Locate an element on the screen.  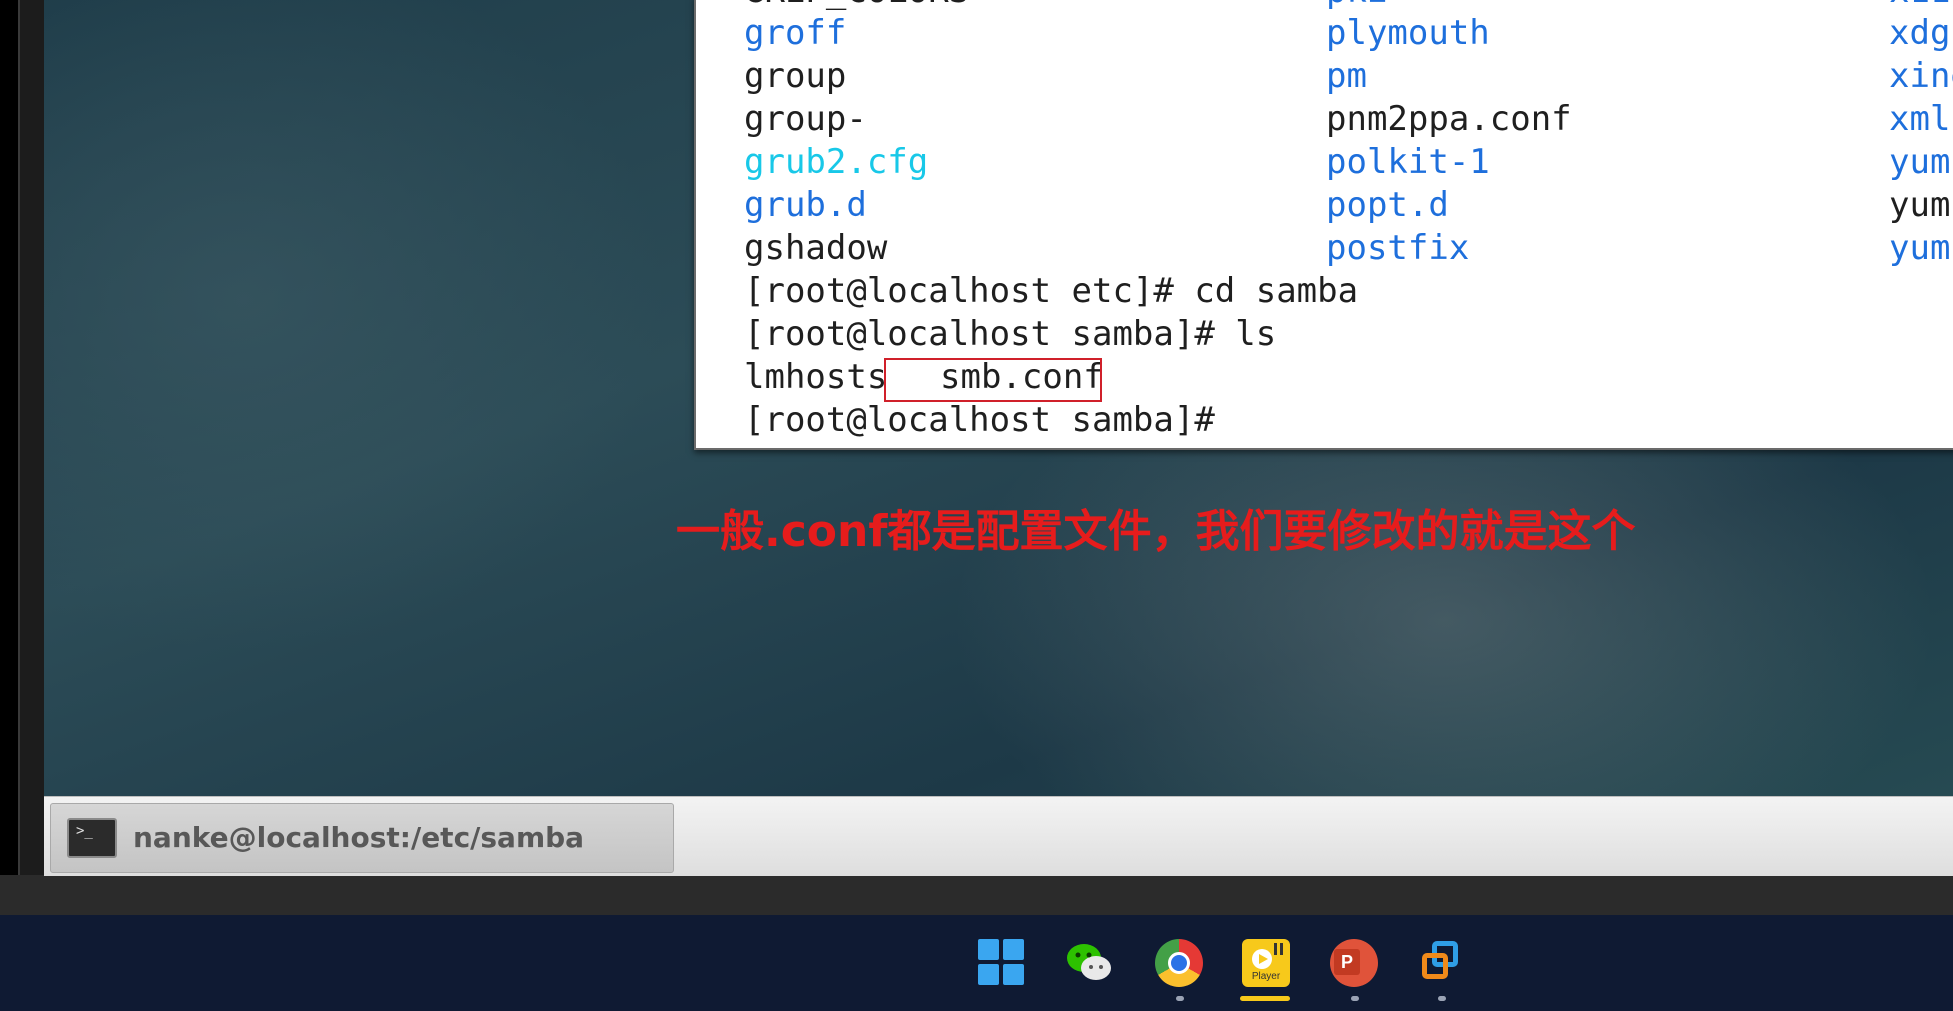
ls-entry: gshadow is located at coordinates (816, 248).